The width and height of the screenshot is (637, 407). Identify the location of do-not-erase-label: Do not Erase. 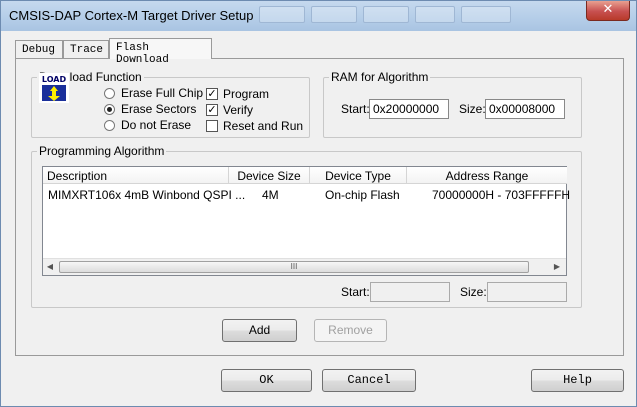
(156, 125).